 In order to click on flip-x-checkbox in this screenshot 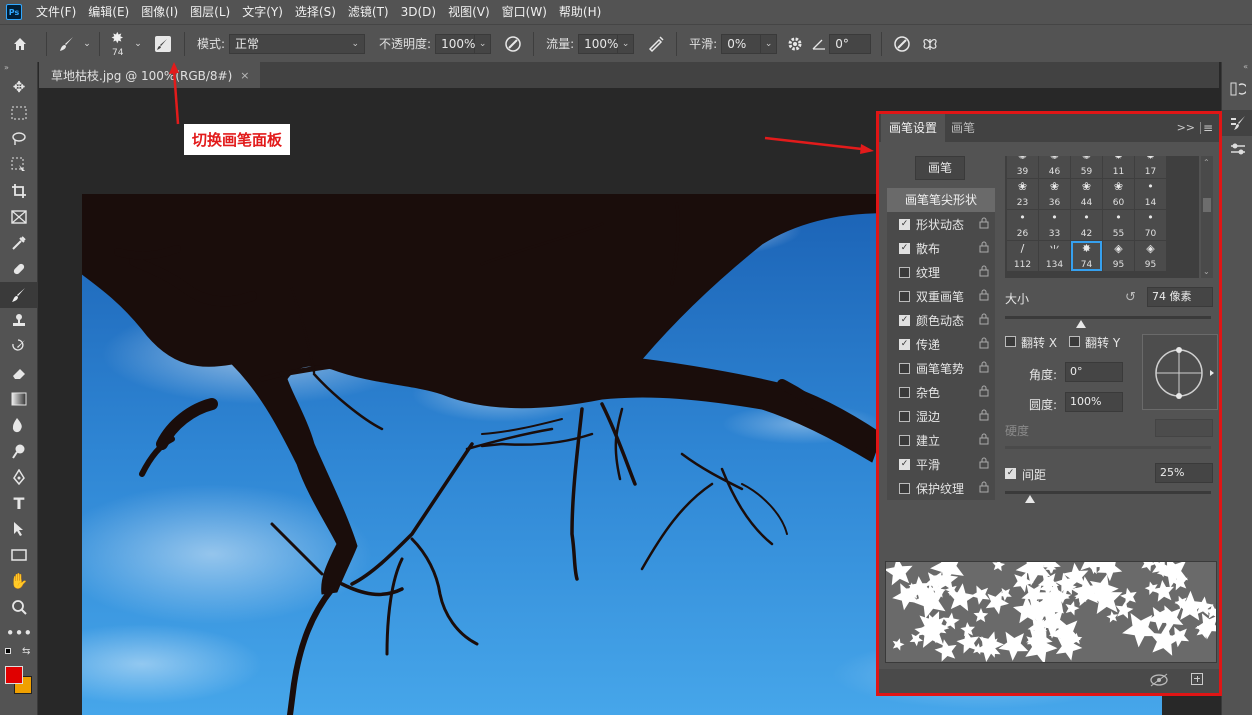, I will do `click(1010, 341)`.